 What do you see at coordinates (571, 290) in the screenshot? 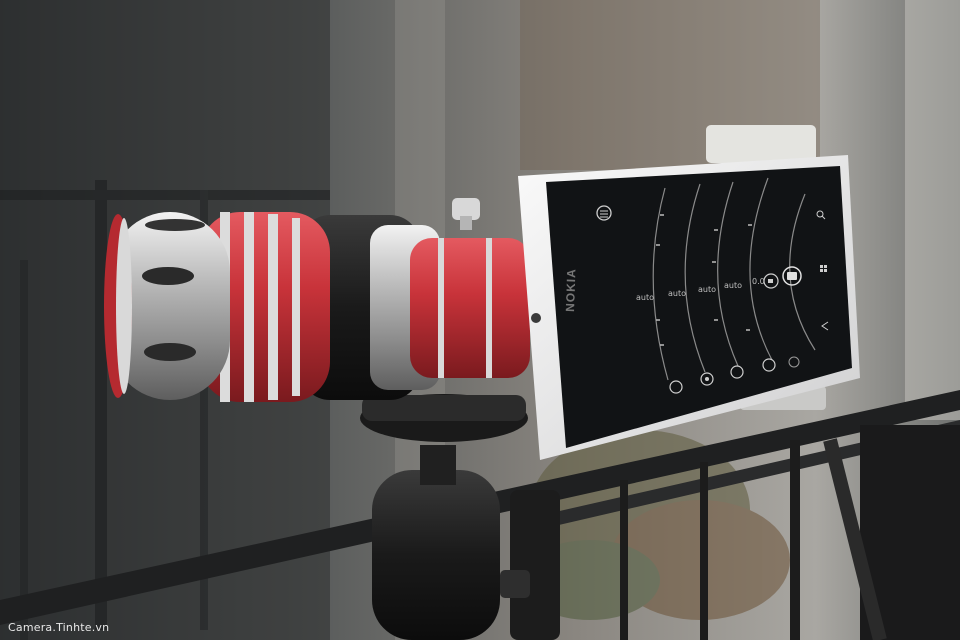
I see `phone-brand: NOKIA` at bounding box center [571, 290].